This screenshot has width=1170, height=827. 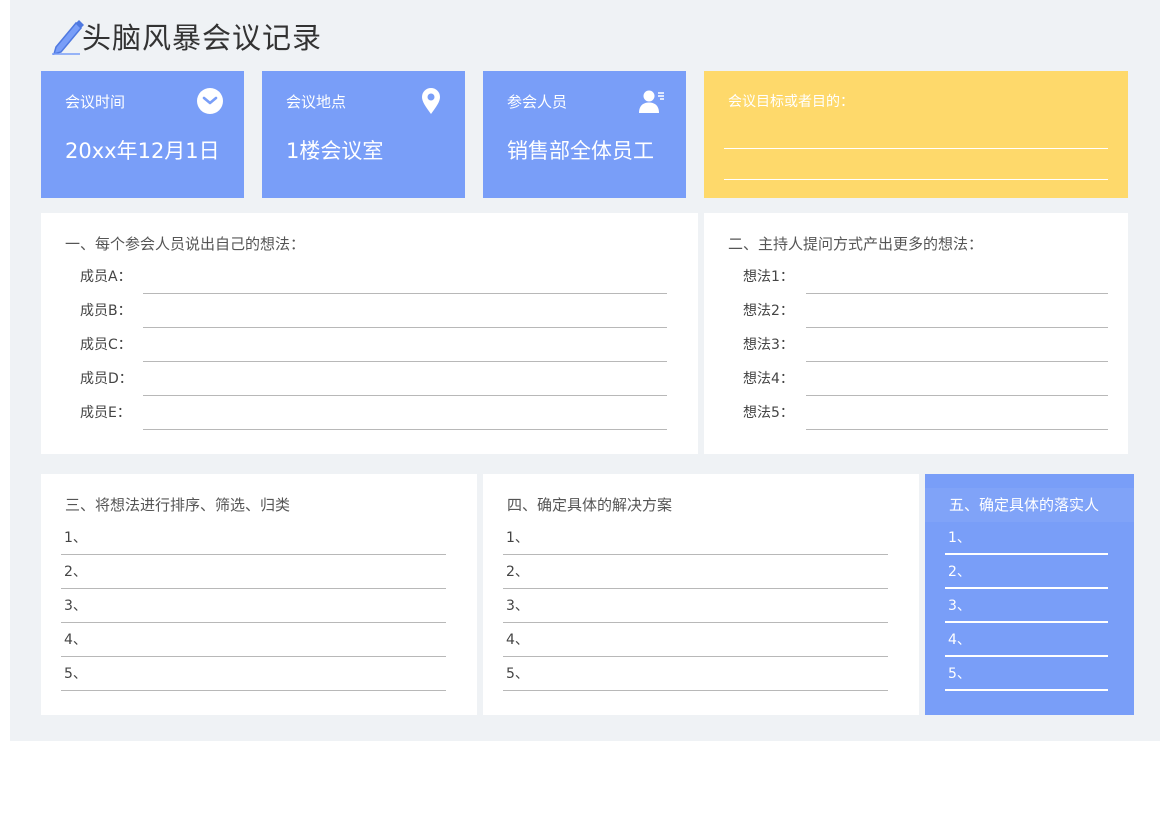 I want to click on meeting-time-label: 会议时间, so click(x=95, y=102).